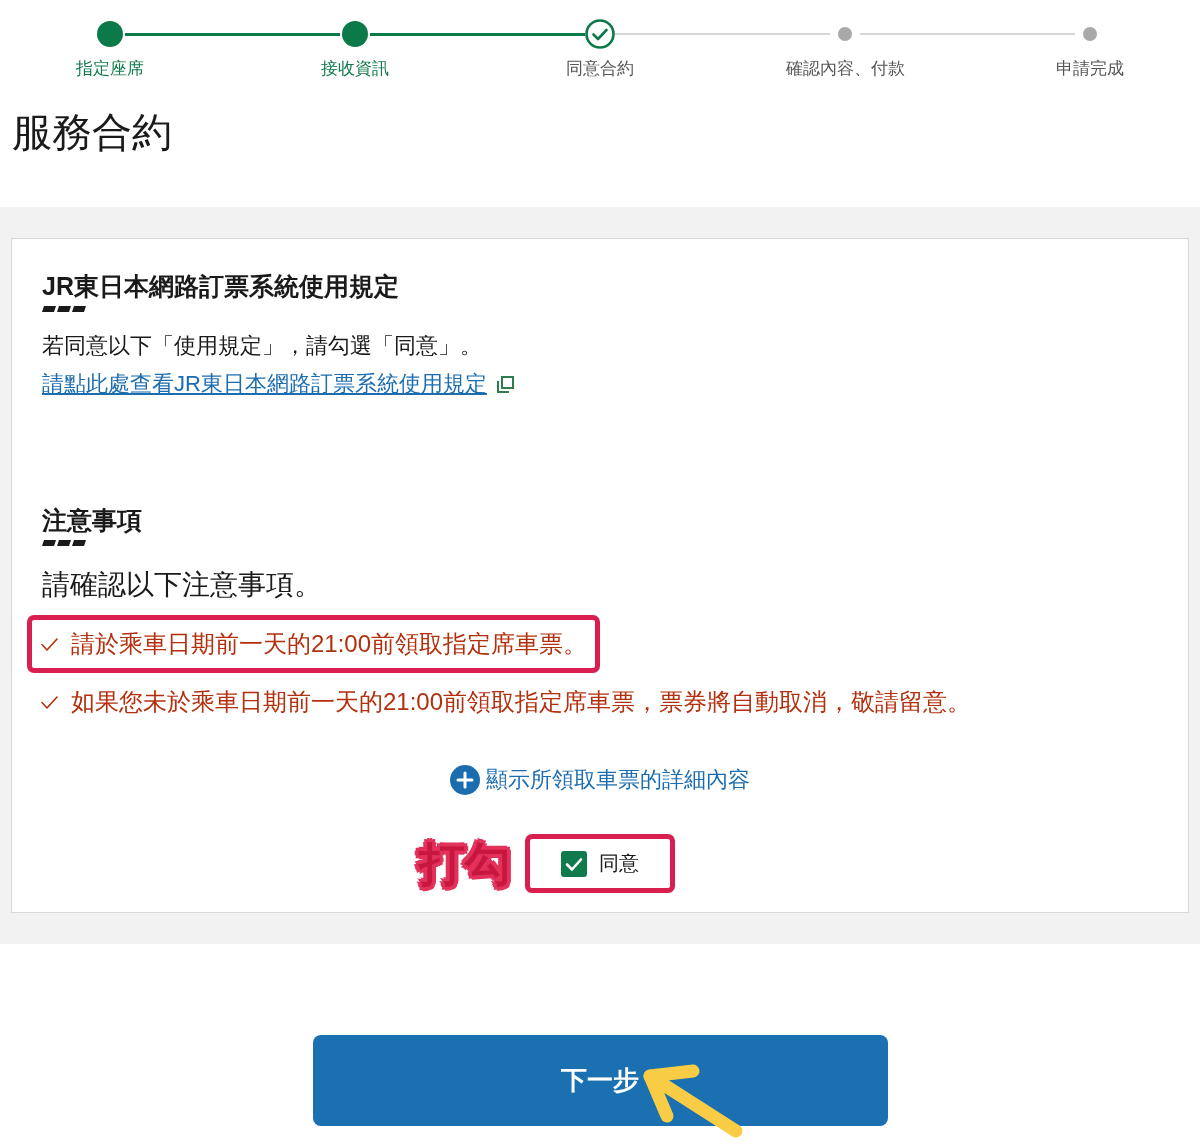 The height and width of the screenshot is (1144, 1200). Describe the element at coordinates (600, 780) in the screenshot. I see `details-toggle: 顯示所領取車票的詳細內容` at that location.